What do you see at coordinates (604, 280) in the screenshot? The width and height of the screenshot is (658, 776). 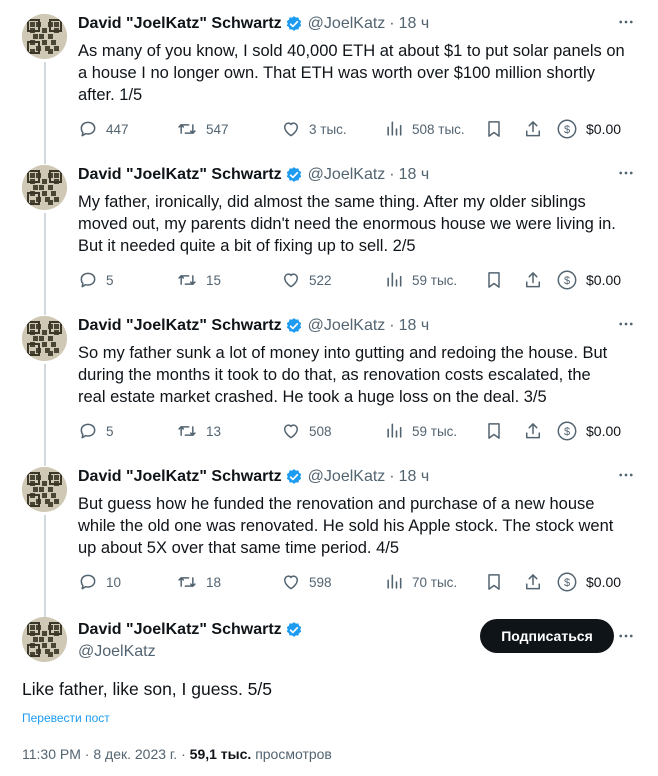 I see `tip-amount: $0.00` at bounding box center [604, 280].